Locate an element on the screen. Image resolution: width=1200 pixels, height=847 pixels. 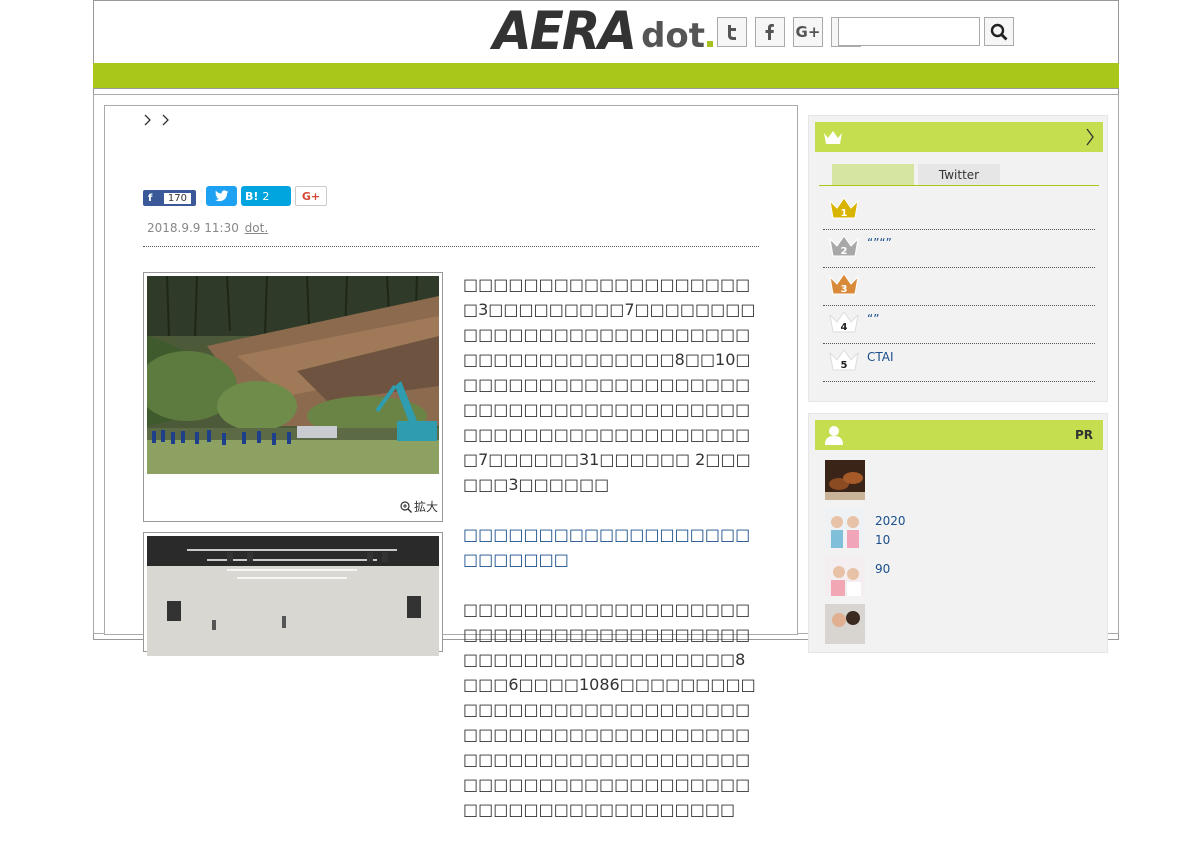
divider is located at coordinates (451, 246).